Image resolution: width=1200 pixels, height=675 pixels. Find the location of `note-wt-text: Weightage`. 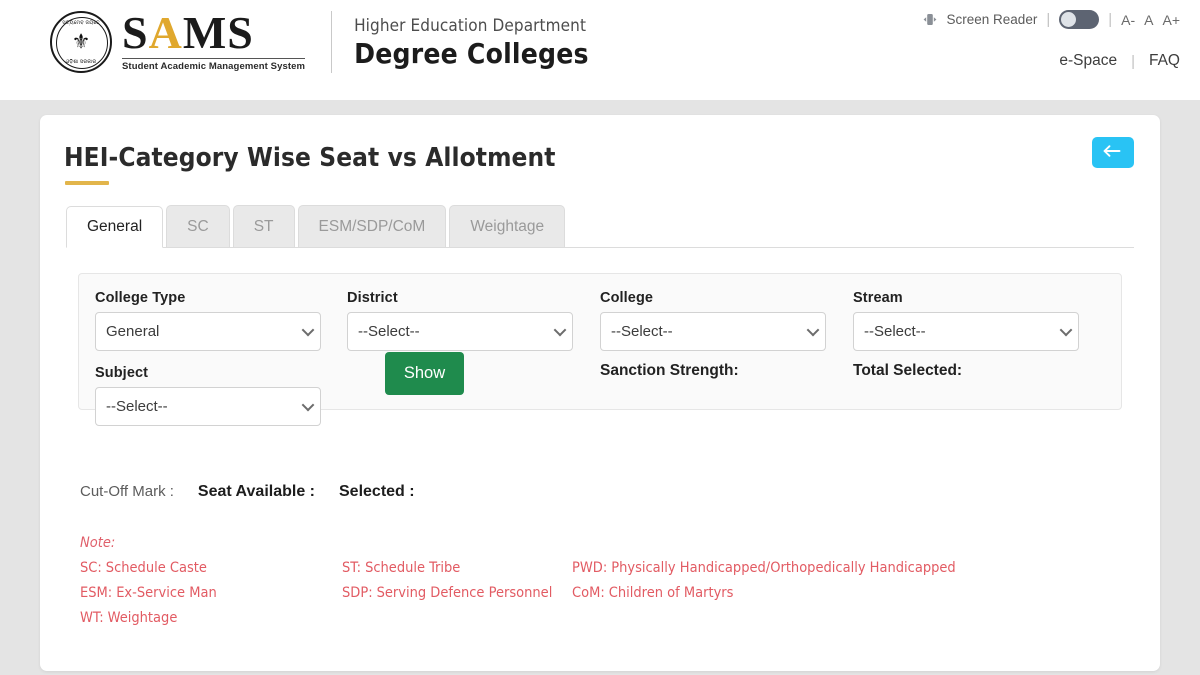

note-wt-text: Weightage is located at coordinates (142, 618).